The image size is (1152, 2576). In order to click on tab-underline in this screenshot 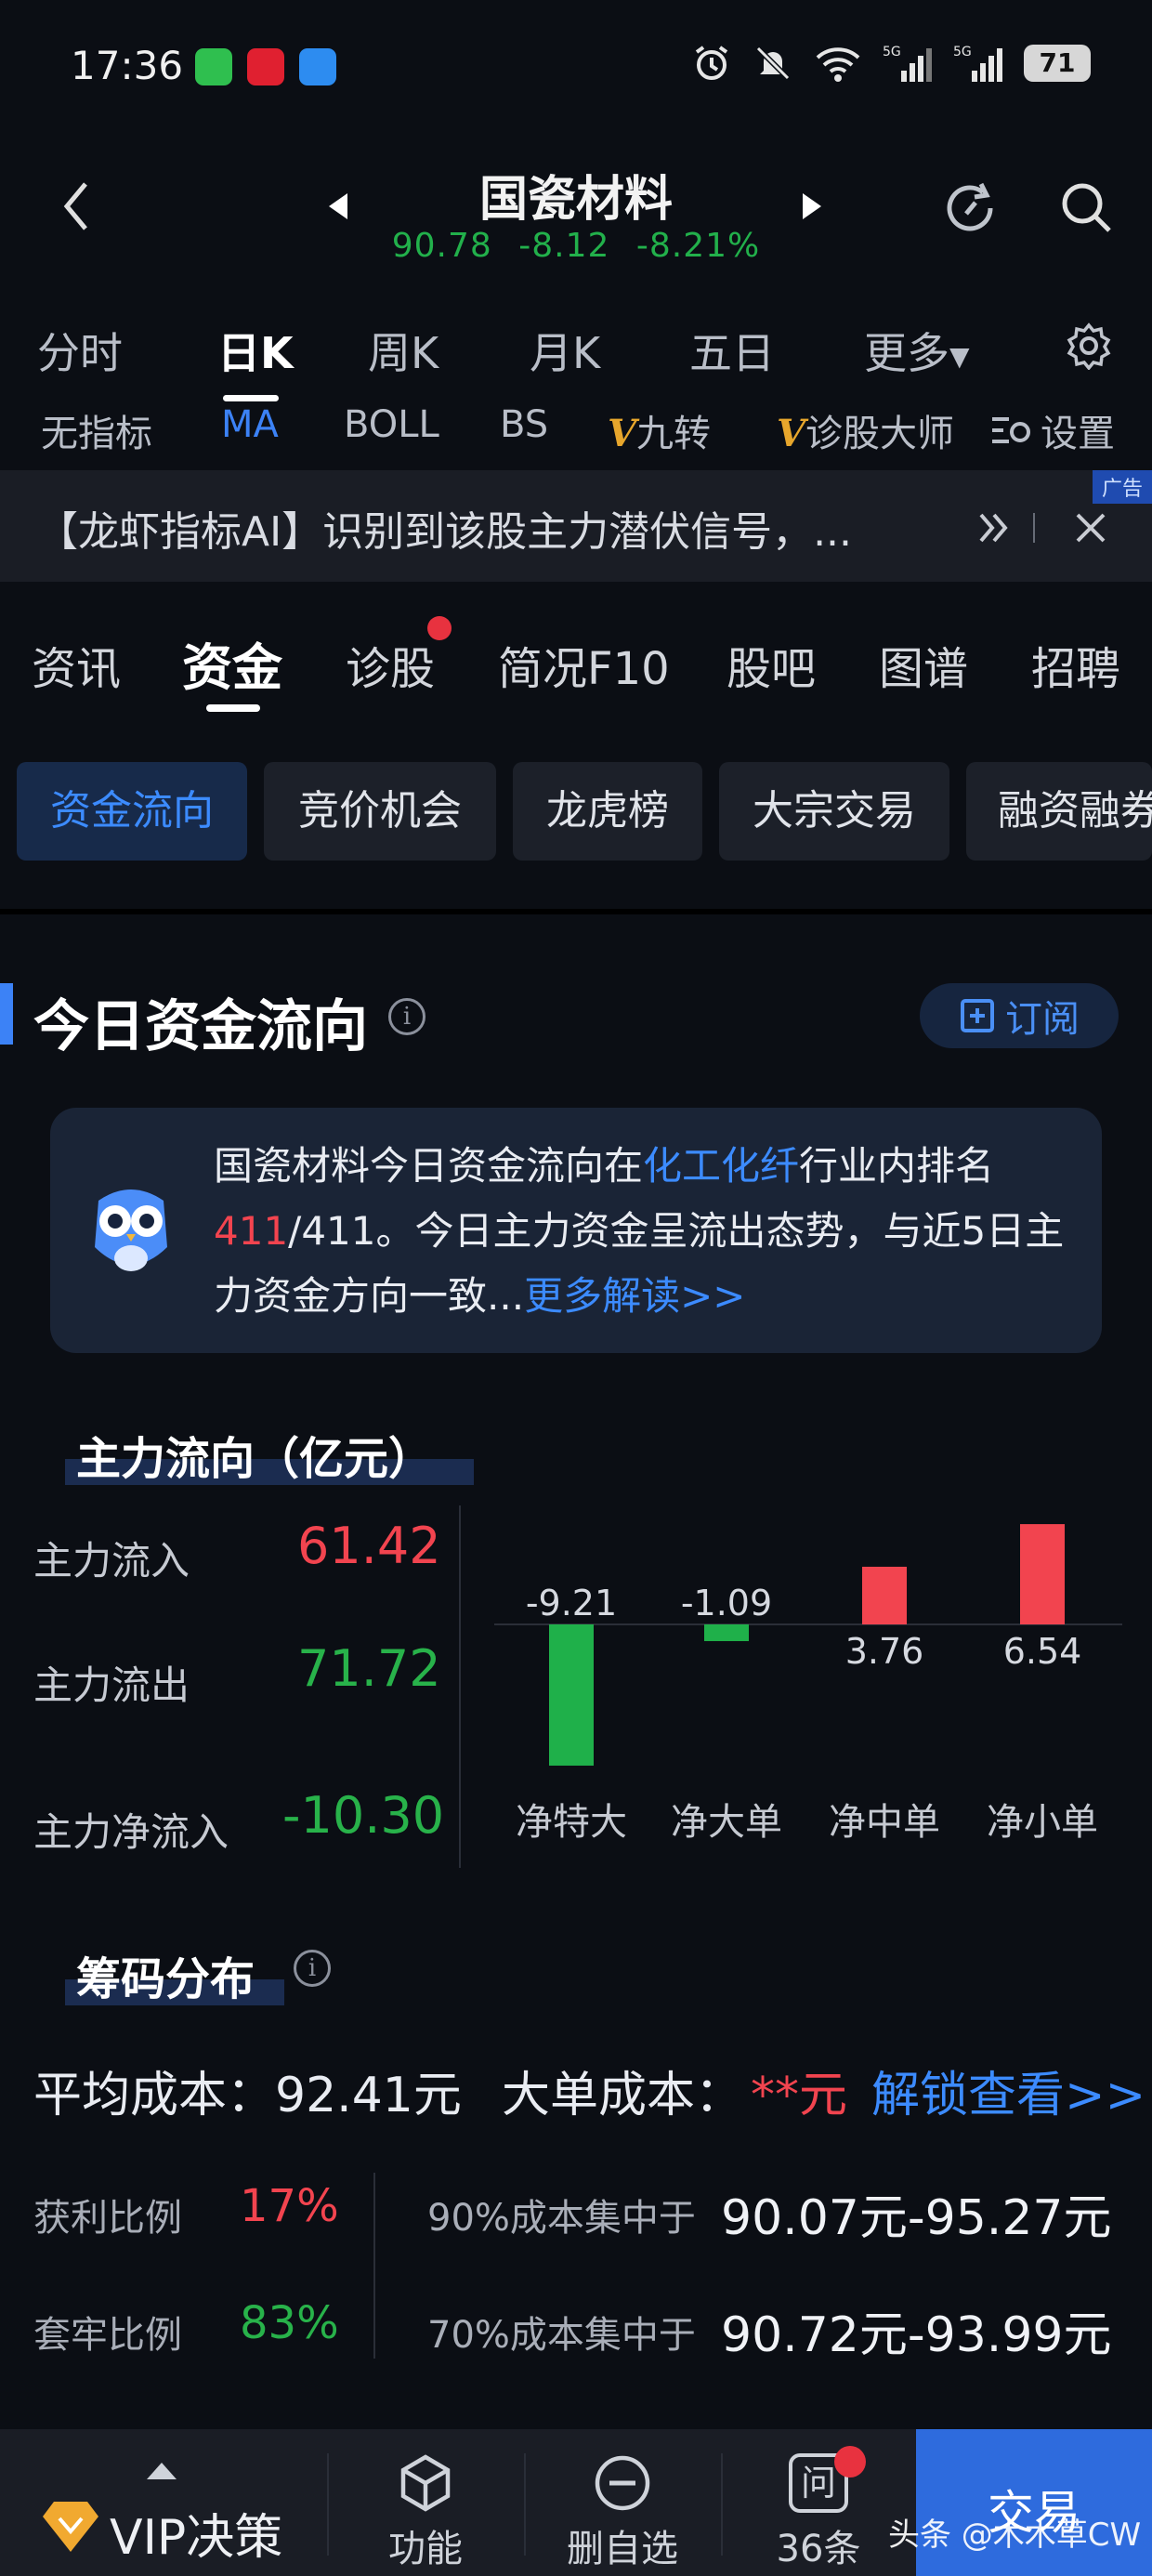, I will do `click(233, 708)`.